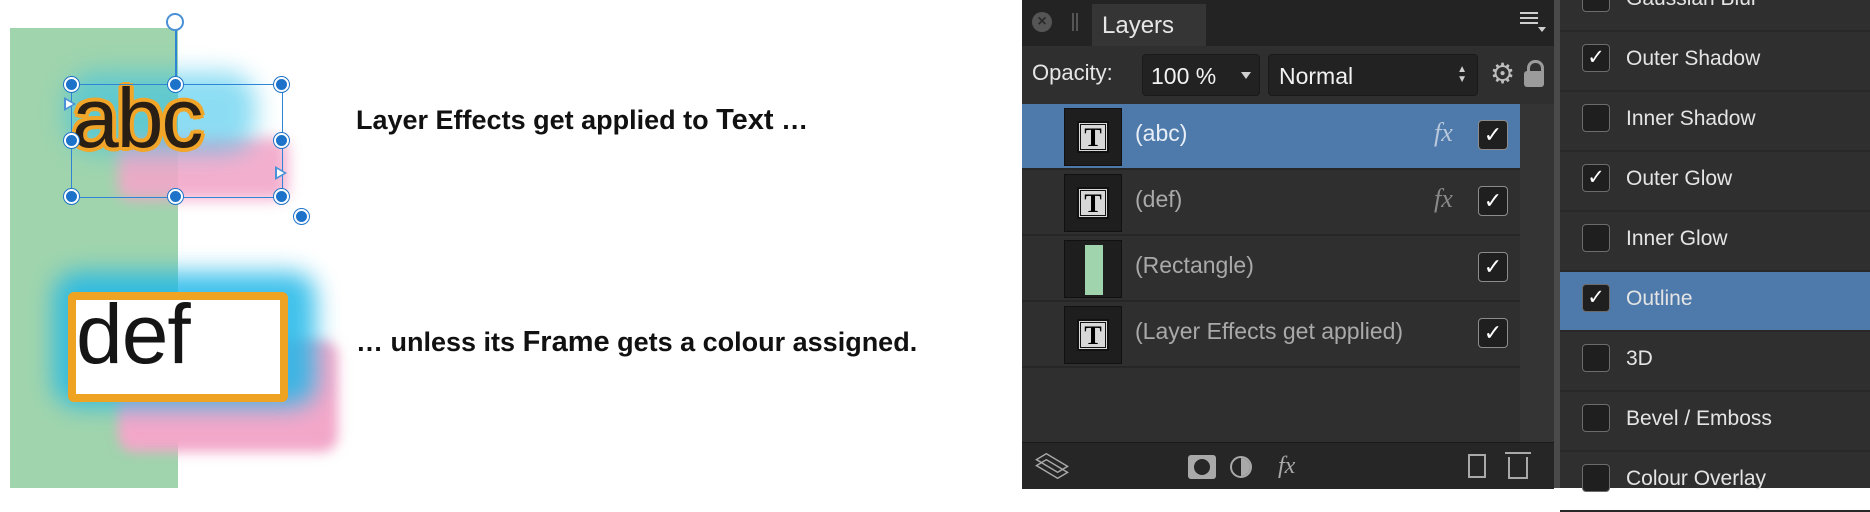 The width and height of the screenshot is (1870, 512). Describe the element at coordinates (536, 120) in the screenshot. I see `caption-part: Layer Effects get applied to` at that location.